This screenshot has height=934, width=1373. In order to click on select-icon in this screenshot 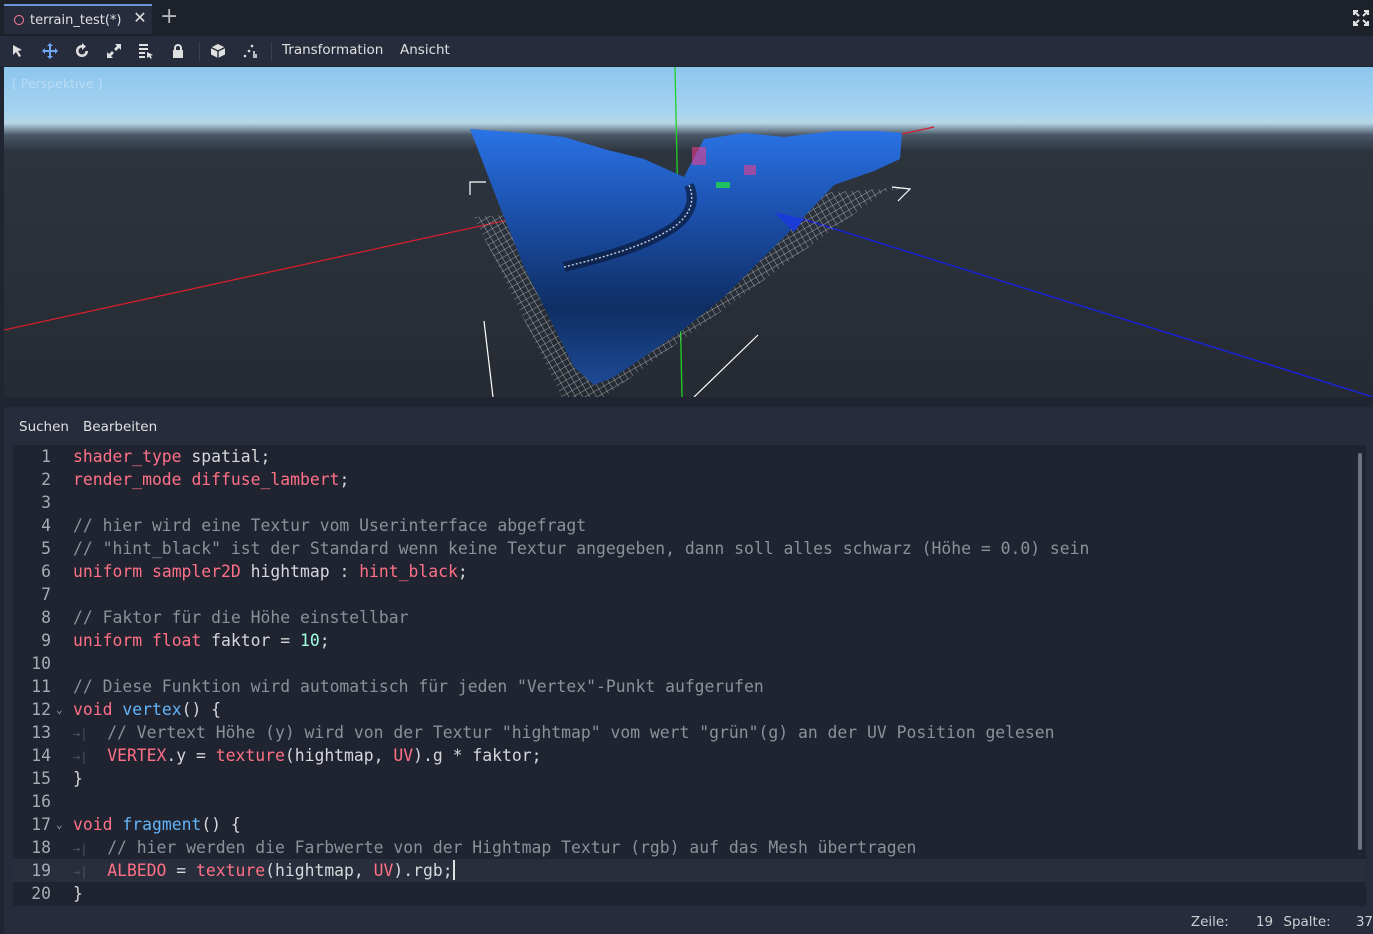, I will do `click(18, 51)`.